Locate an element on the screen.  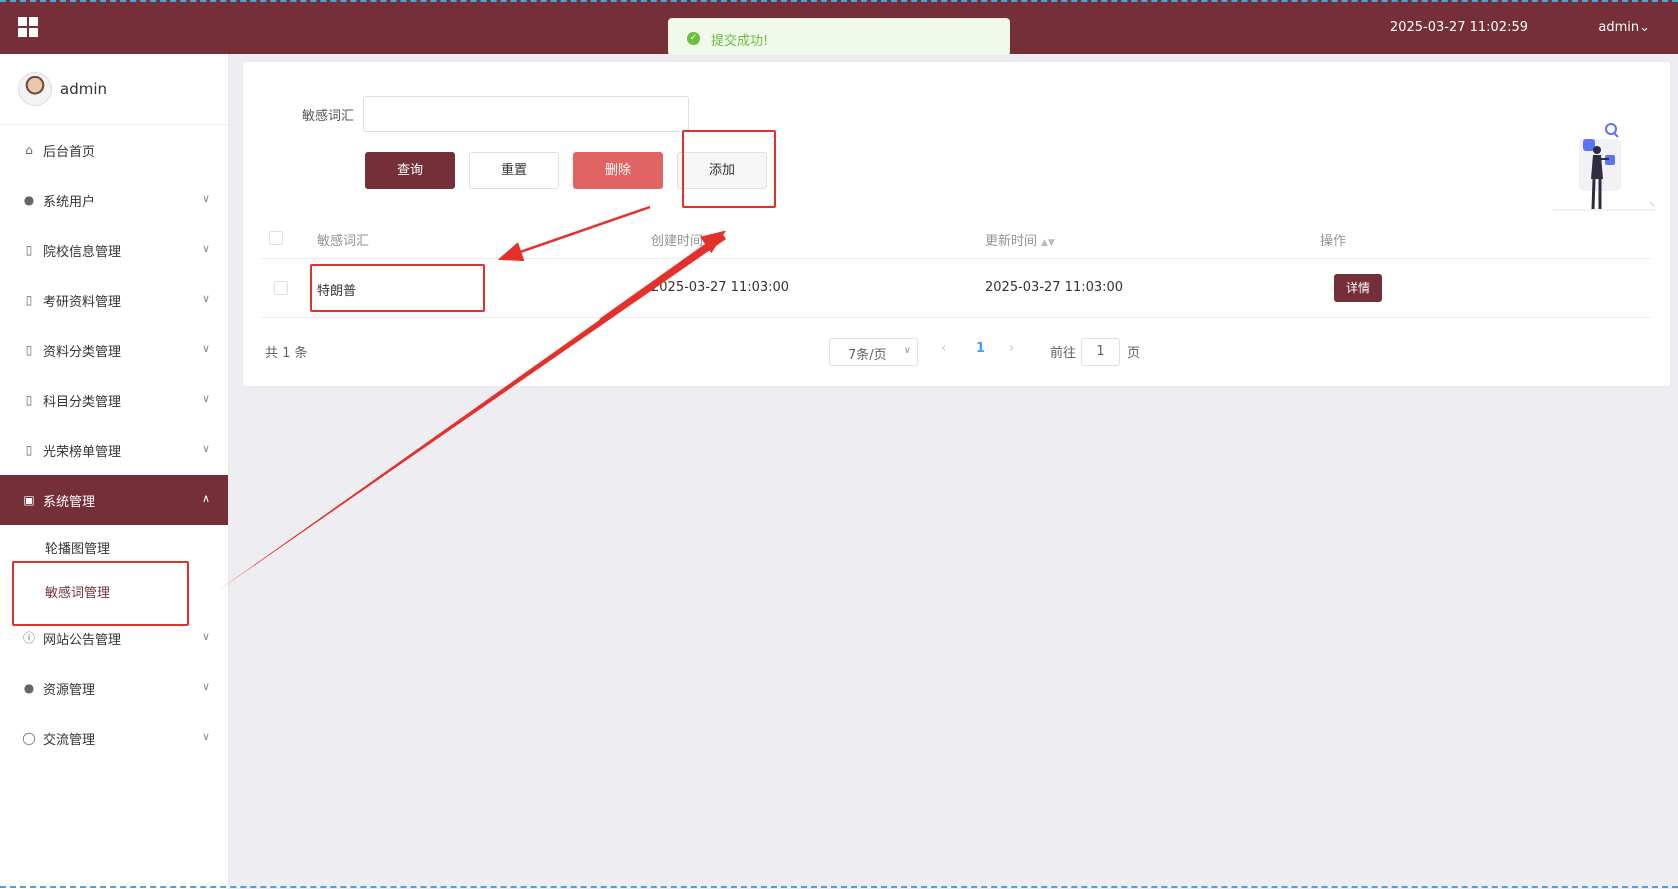
page-size-select: 7条/页 ∨ is located at coordinates (873, 352).